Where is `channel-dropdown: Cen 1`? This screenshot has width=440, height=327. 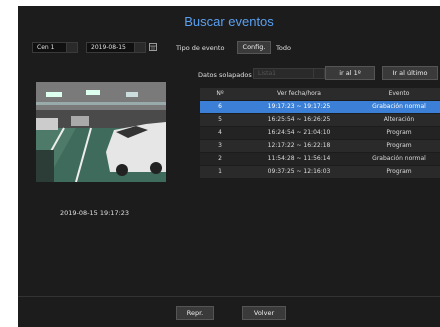
channel-dropdown: Cen 1 is located at coordinates (55, 47).